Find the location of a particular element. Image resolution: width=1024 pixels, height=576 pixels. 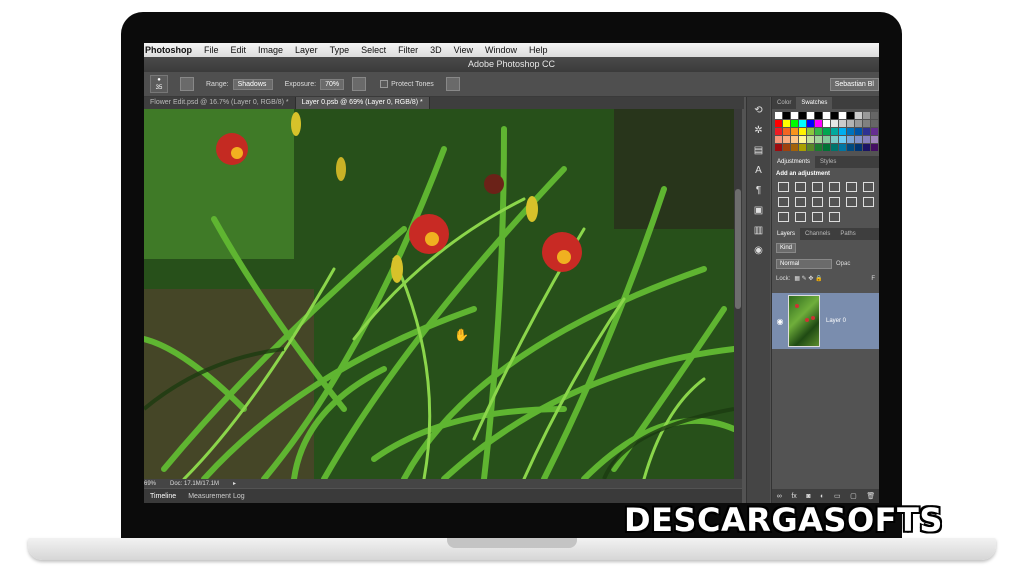

blend-mode-select: Normal is located at coordinates (804, 264).